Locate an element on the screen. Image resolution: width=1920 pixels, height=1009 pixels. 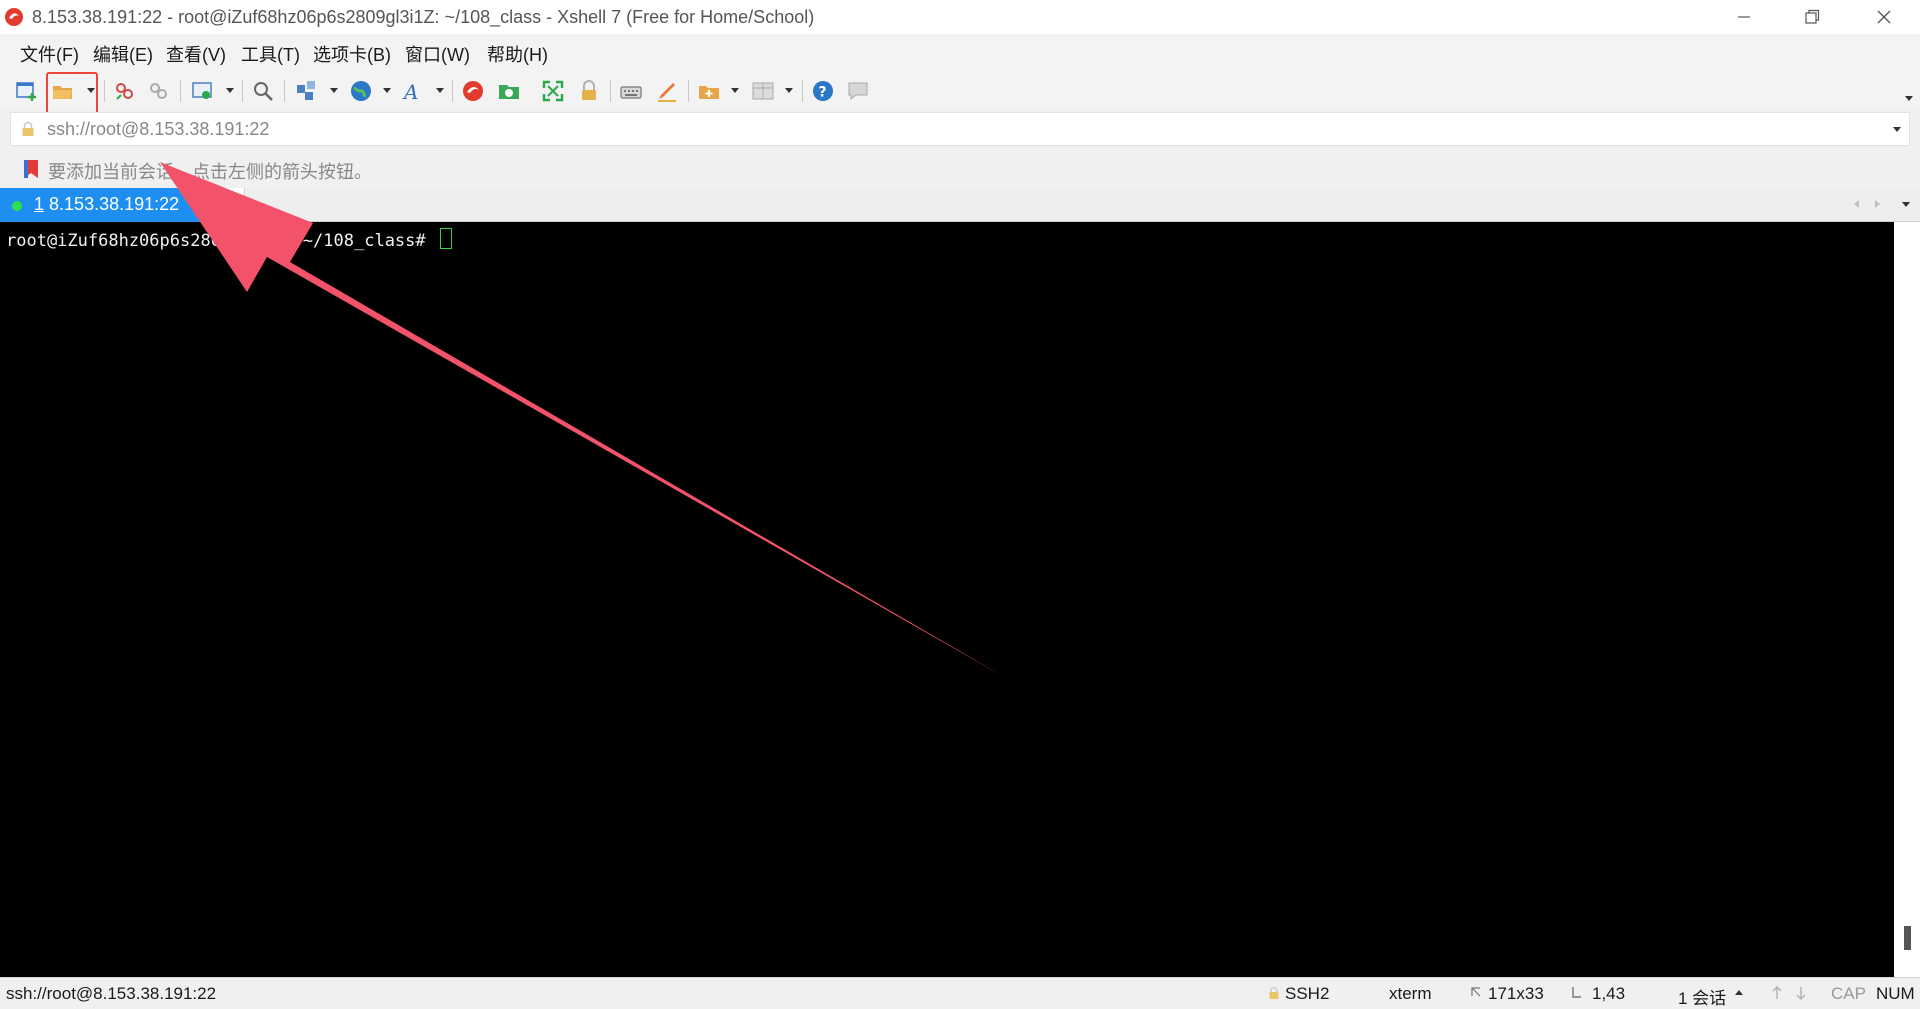
session-properties-button is located at coordinates (203, 91).